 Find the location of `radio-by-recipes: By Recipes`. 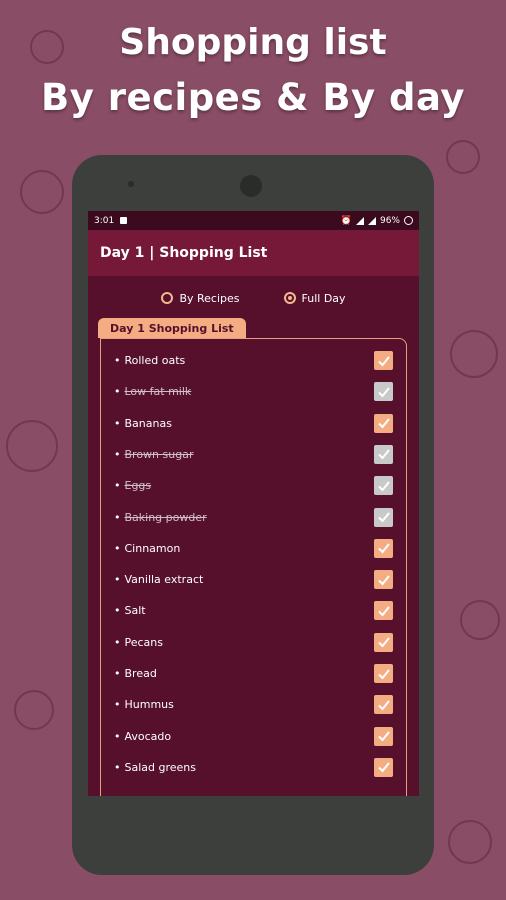

radio-by-recipes: By Recipes is located at coordinates (200, 298).